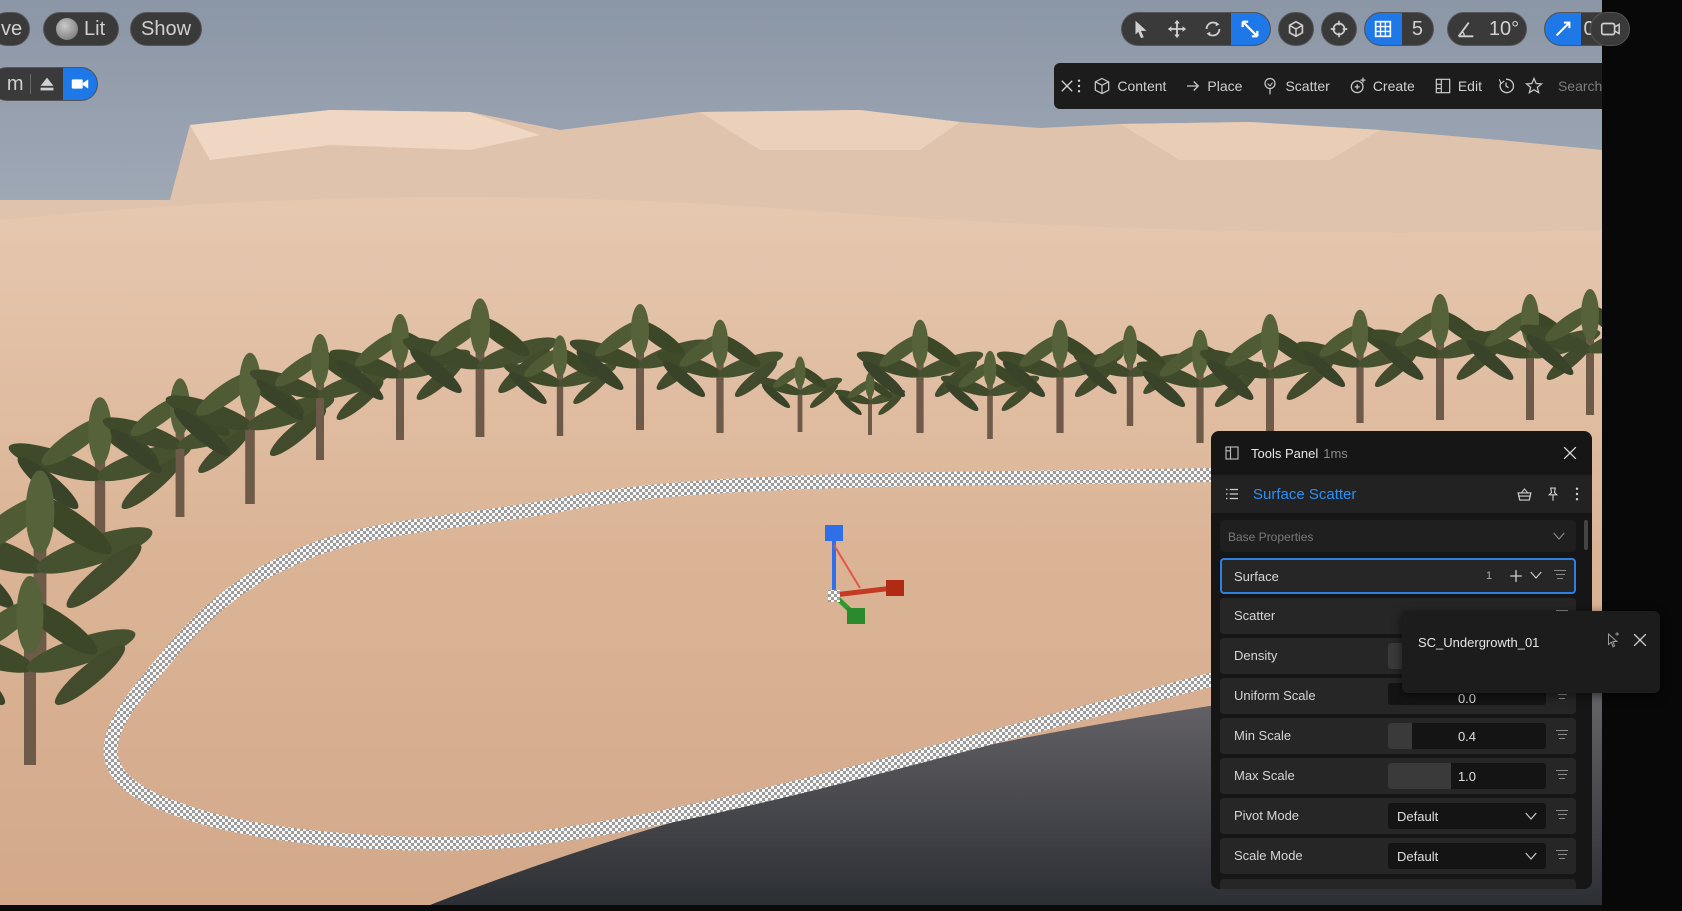  What do you see at coordinates (46, 84) in the screenshot?
I see `eject-button` at bounding box center [46, 84].